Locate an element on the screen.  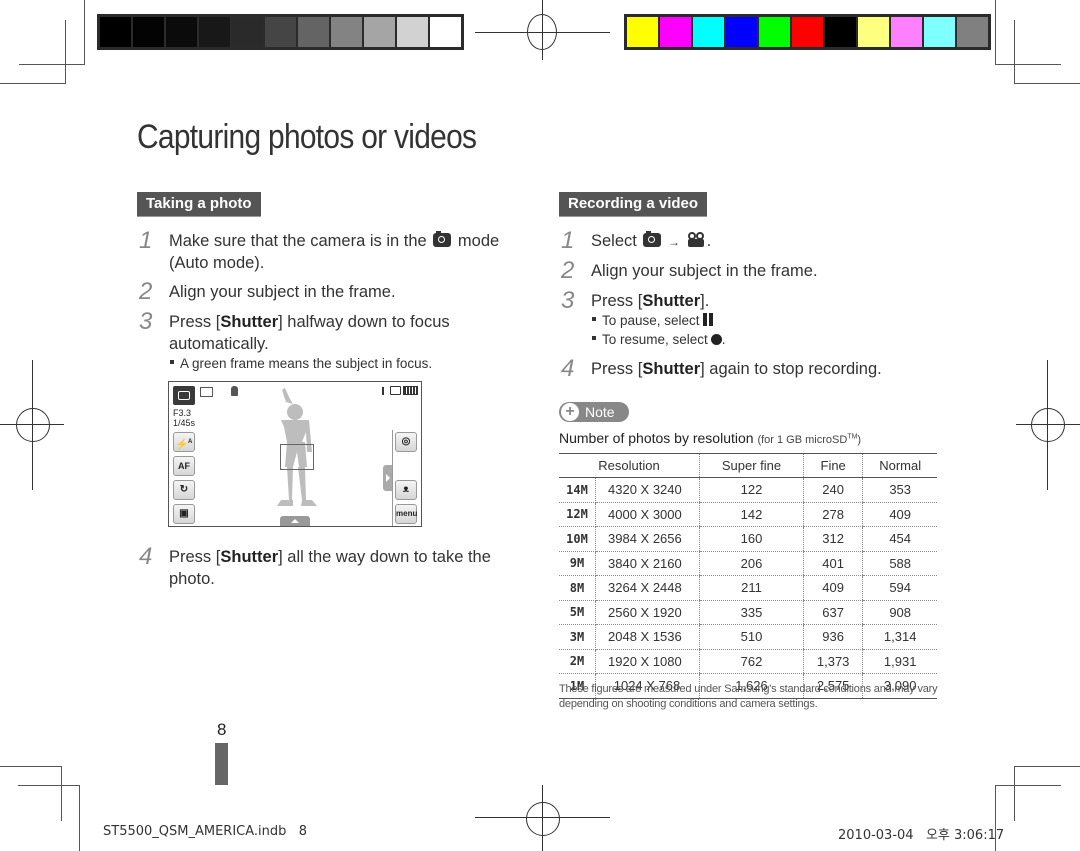
table-row: 10M 3984 X 2656 160 312 454 is located at coordinates (748, 539).